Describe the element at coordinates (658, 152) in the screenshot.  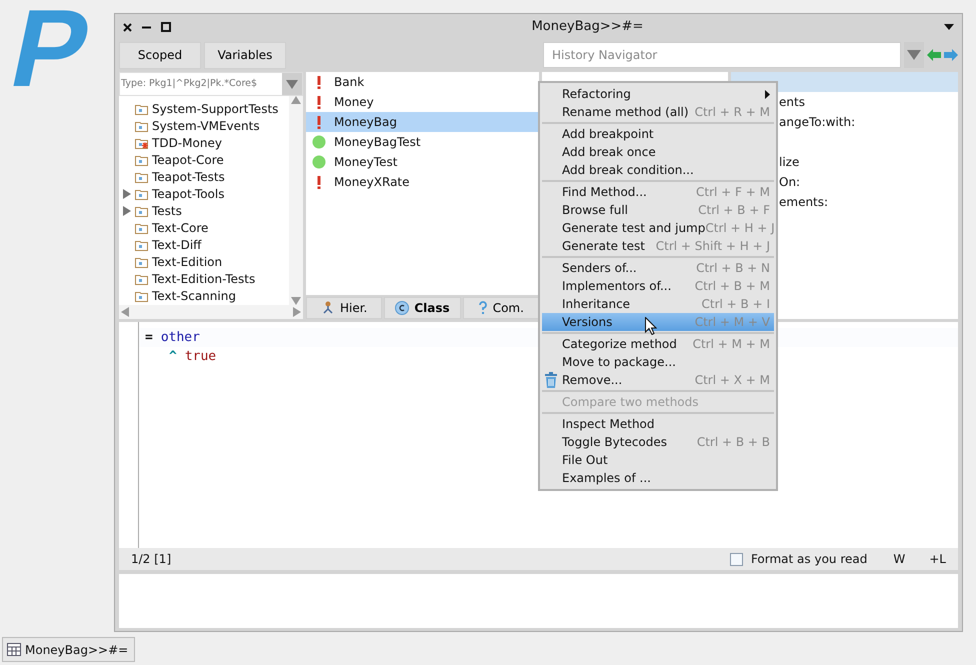
I see `menu-item: Add break once` at that location.